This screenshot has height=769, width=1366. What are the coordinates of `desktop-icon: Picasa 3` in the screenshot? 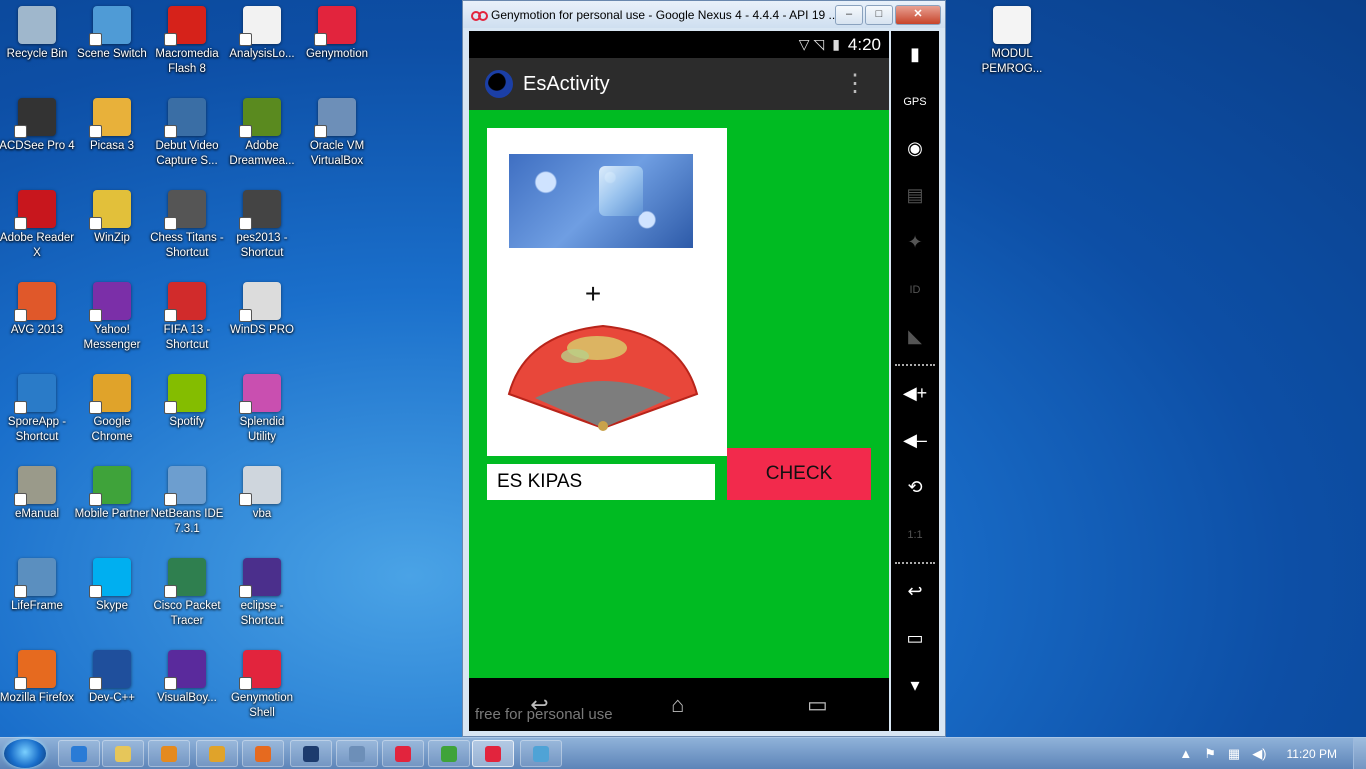 It's located at (112, 123).